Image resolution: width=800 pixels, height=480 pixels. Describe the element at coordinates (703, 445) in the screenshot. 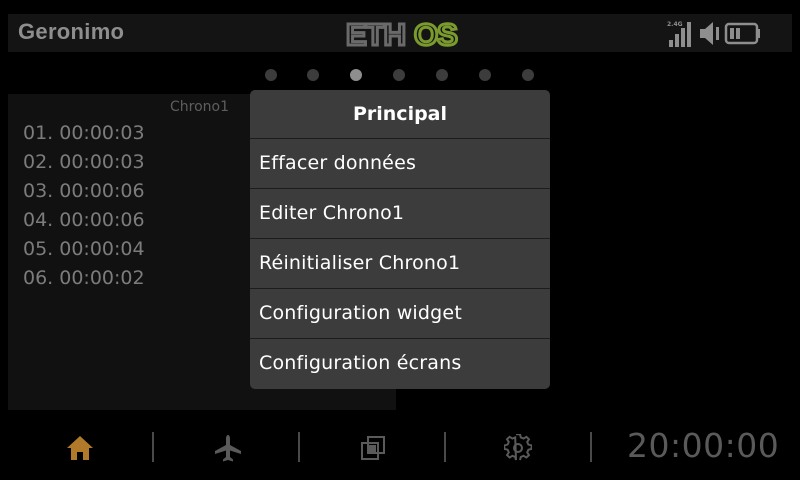

I see `session-clock: 20:00:00` at that location.